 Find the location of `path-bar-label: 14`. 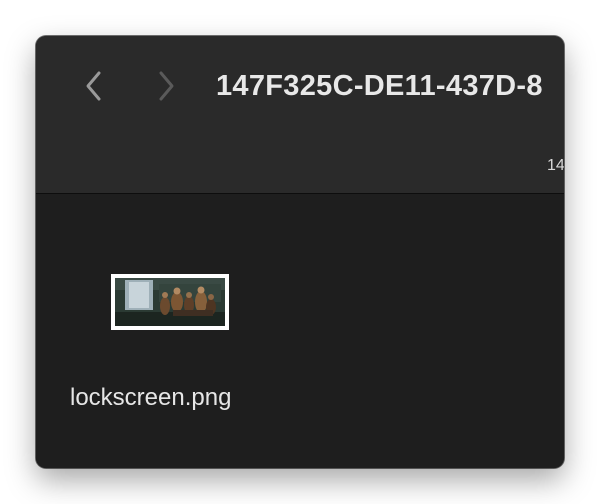

path-bar-label: 14 is located at coordinates (555, 166).